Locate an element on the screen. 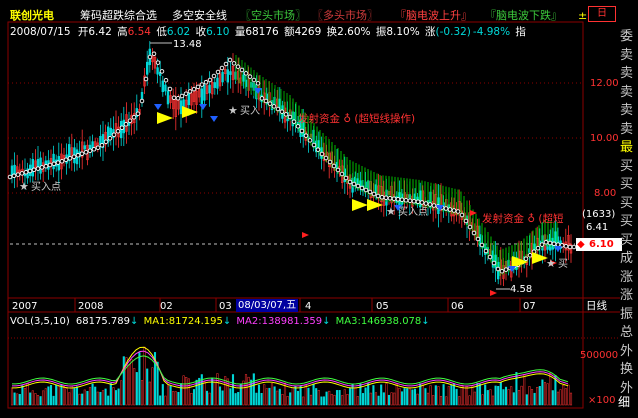 The image size is (638, 418). quote-side-panel: 委卖卖卖卖卖最买买买买买成涨涨振总外换外 is located at coordinates (629, 213).